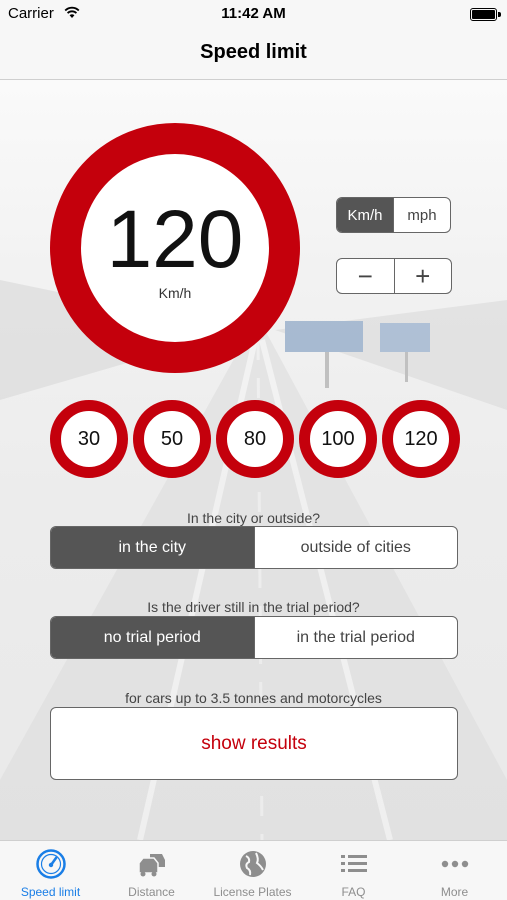  What do you see at coordinates (421, 215) in the screenshot?
I see `unit-option-mph: mph` at bounding box center [421, 215].